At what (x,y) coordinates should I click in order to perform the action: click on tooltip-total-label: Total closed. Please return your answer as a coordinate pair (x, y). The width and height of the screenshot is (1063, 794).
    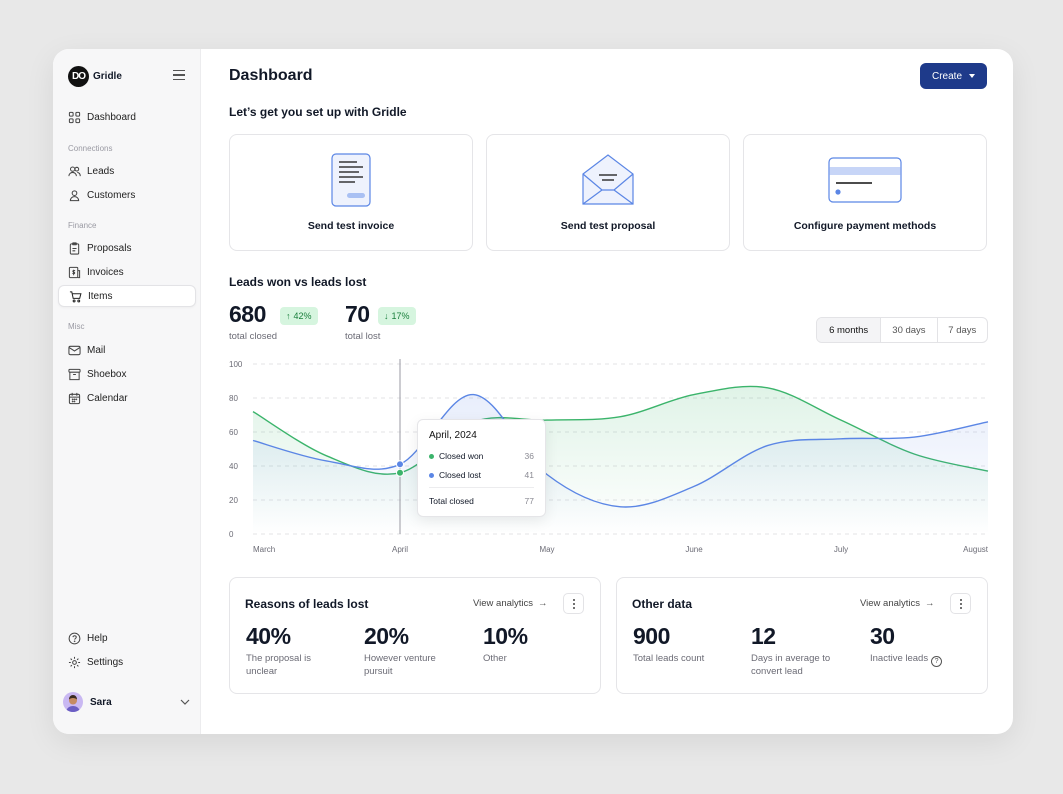
    Looking at the image, I should click on (451, 501).